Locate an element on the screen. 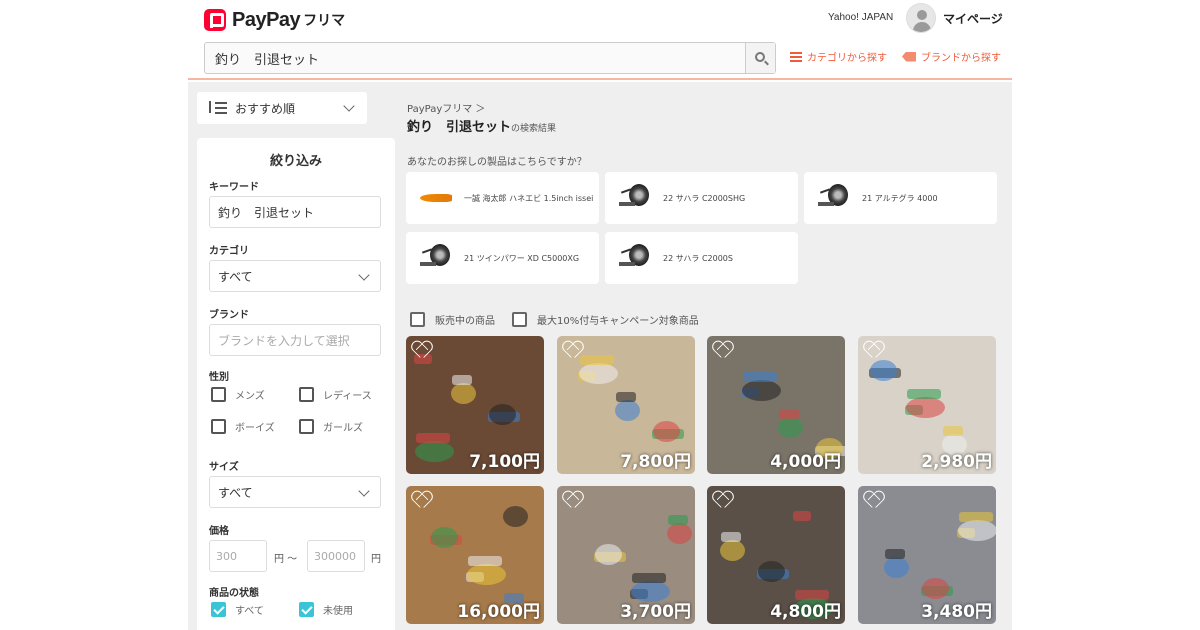  gender-checkbox-boys: ボーイズ is located at coordinates (243, 426).